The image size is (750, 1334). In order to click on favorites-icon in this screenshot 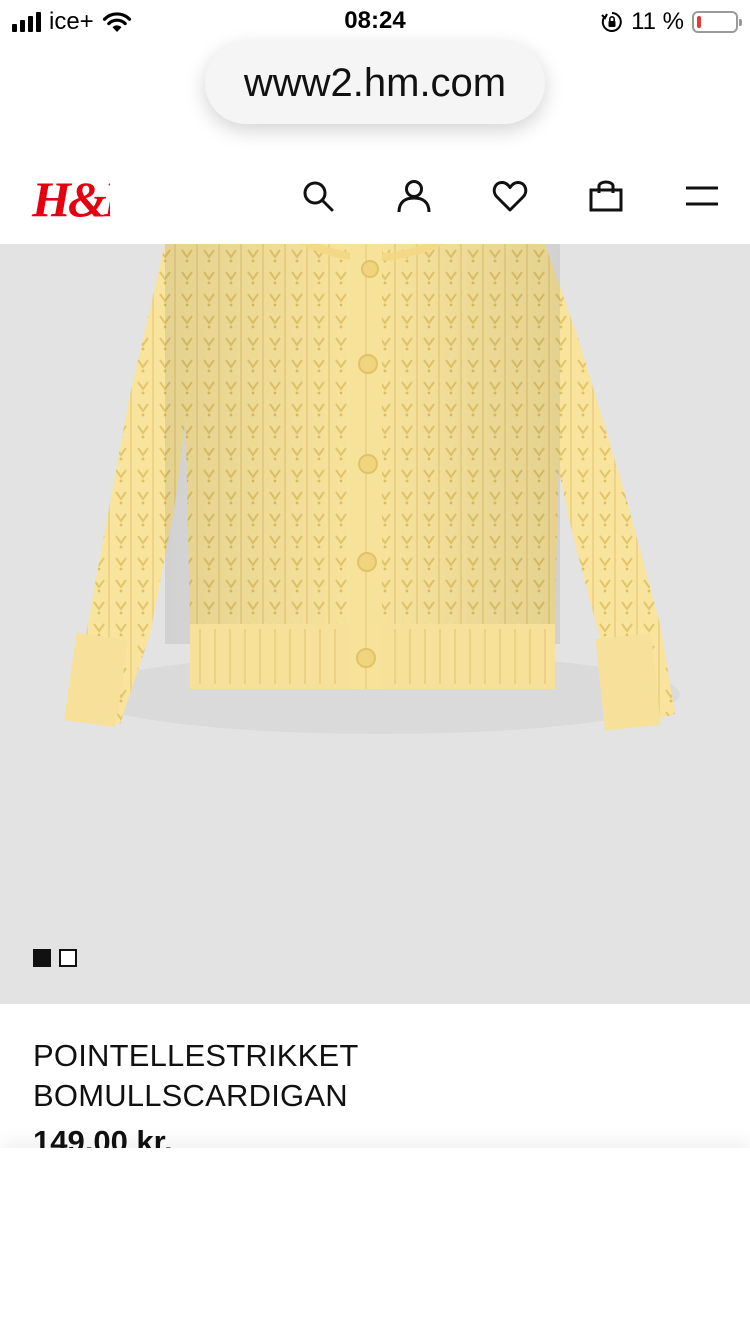, I will do `click(510, 196)`.